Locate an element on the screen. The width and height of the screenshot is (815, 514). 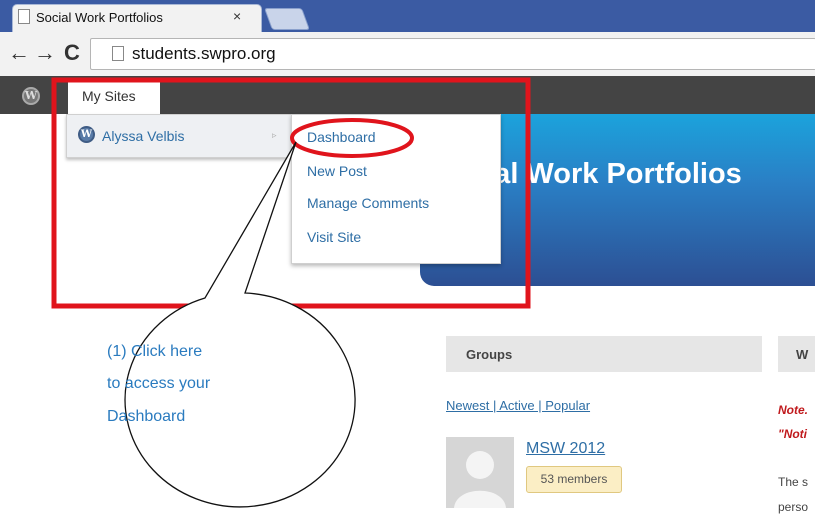
wordpress-logo-icon: W is located at coordinates (31, 96).